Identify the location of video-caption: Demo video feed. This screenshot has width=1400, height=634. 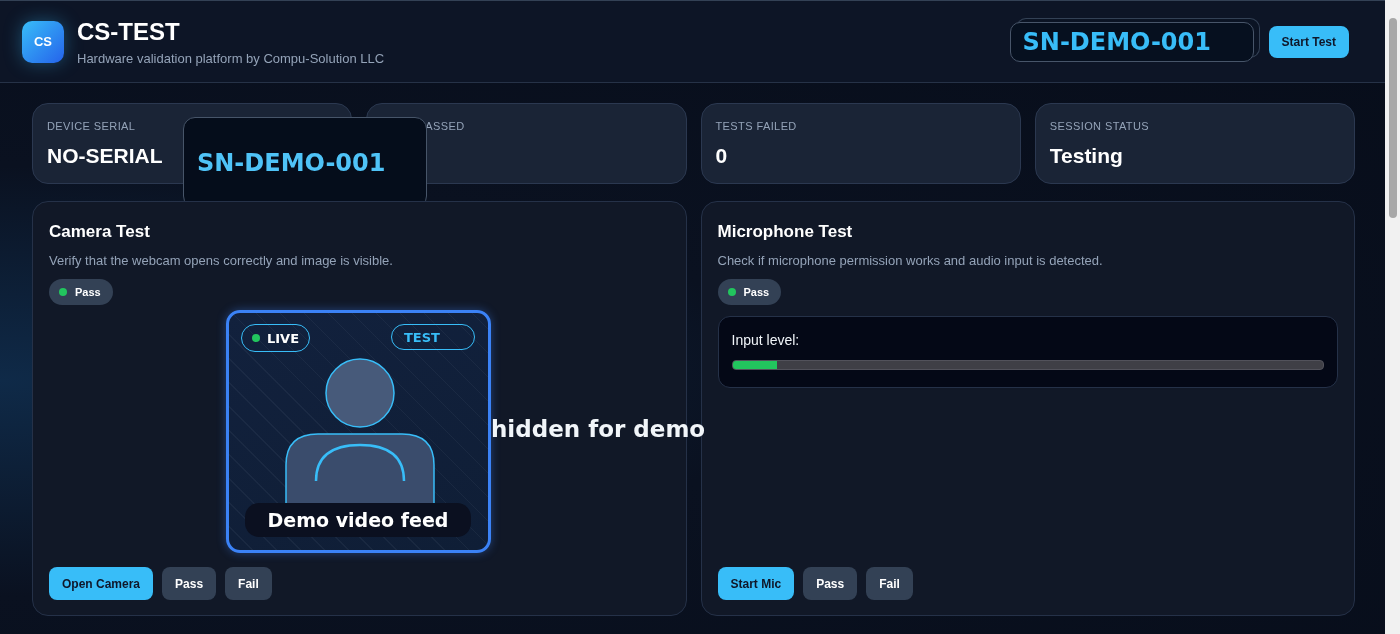
(358, 520).